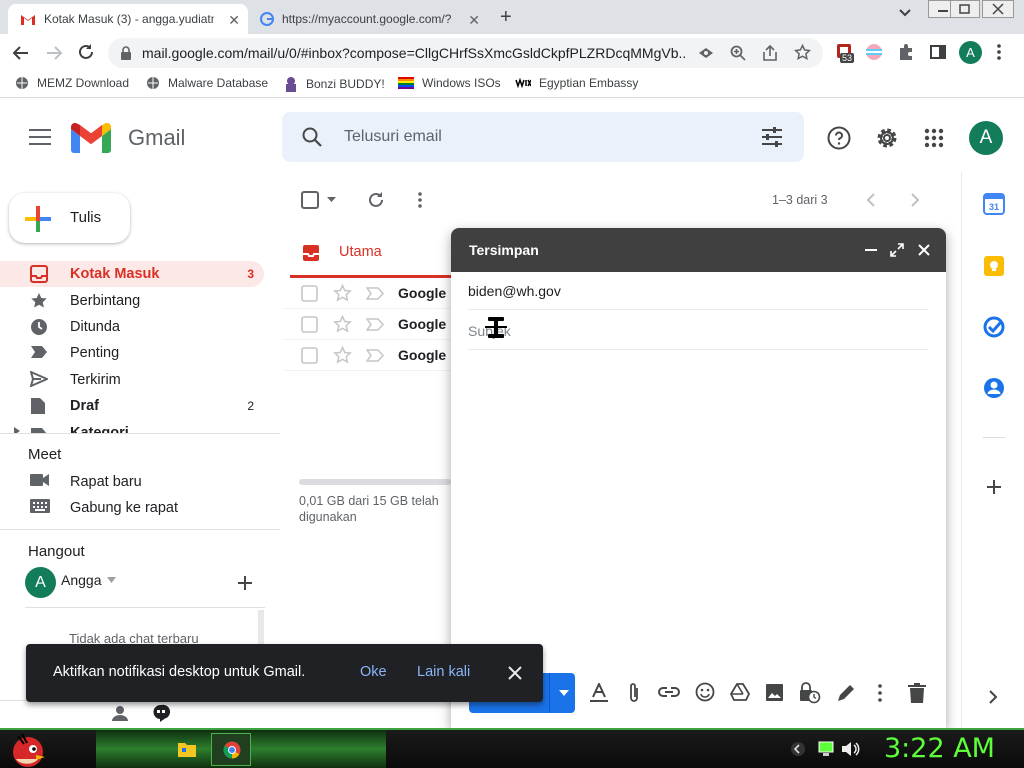 This screenshot has height=768, width=1024. What do you see at coordinates (443, 672) in the screenshot?
I see `snackbar-later-button: Lain kali` at bounding box center [443, 672].